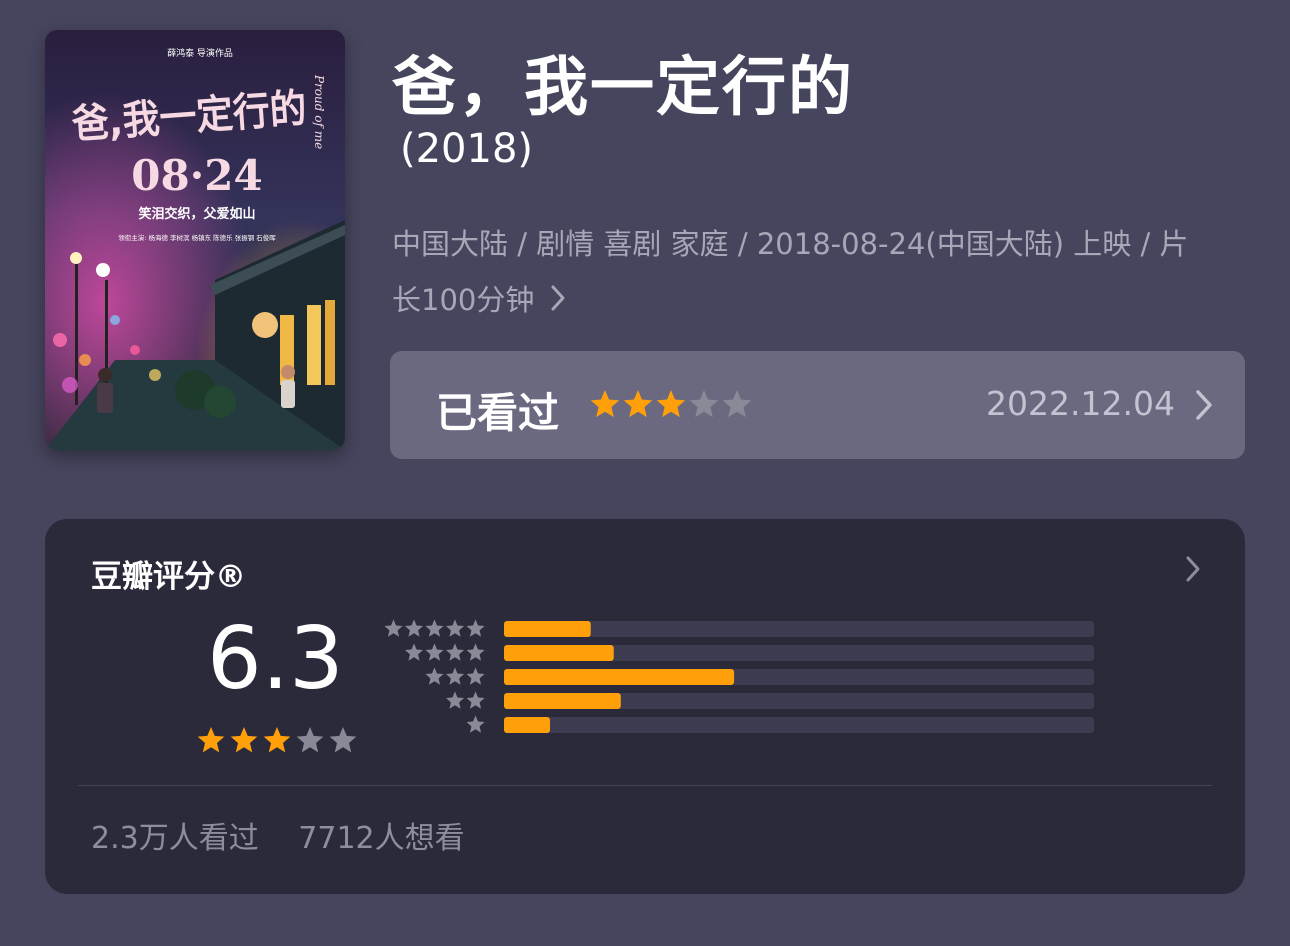  What do you see at coordinates (527, 725) in the screenshot?
I see `rating-bar-1-star` at bounding box center [527, 725].